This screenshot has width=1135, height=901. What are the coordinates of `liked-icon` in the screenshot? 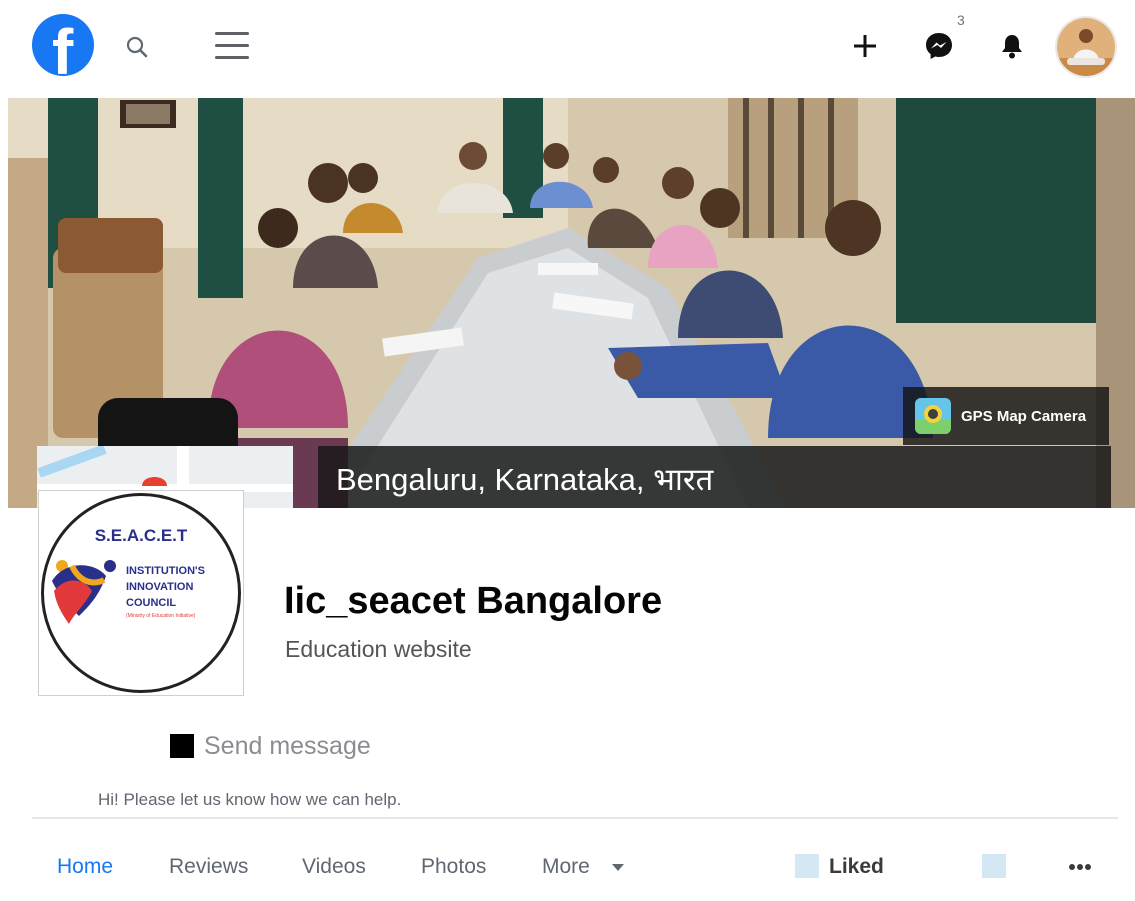 It's located at (807, 866).